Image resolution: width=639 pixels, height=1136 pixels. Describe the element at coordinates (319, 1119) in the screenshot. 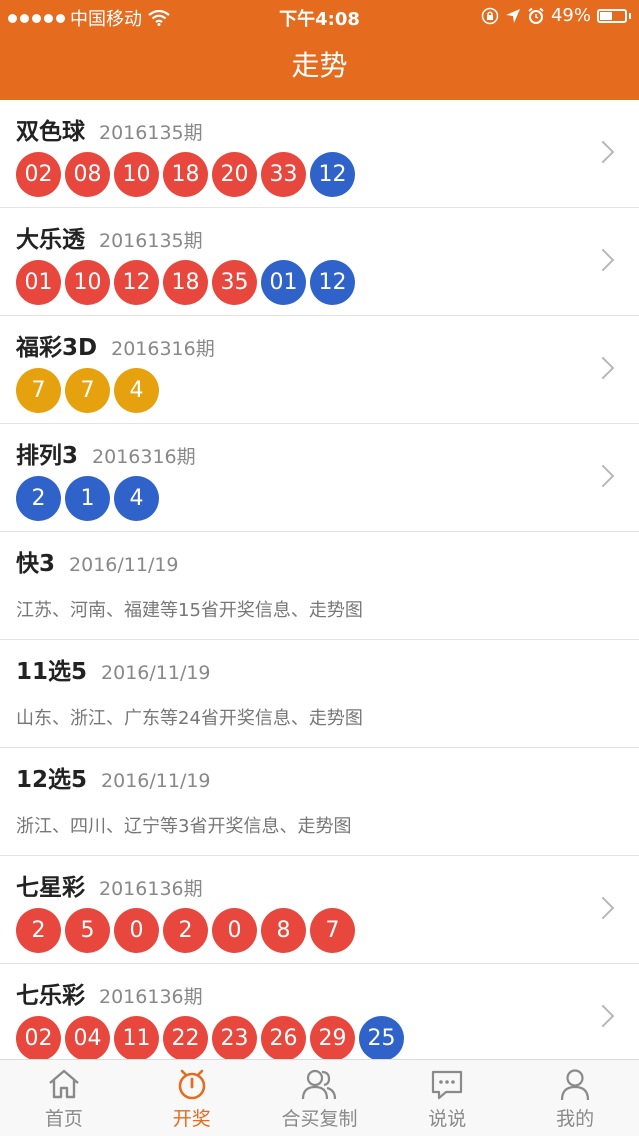

I see `tab-label: 合买复制` at that location.